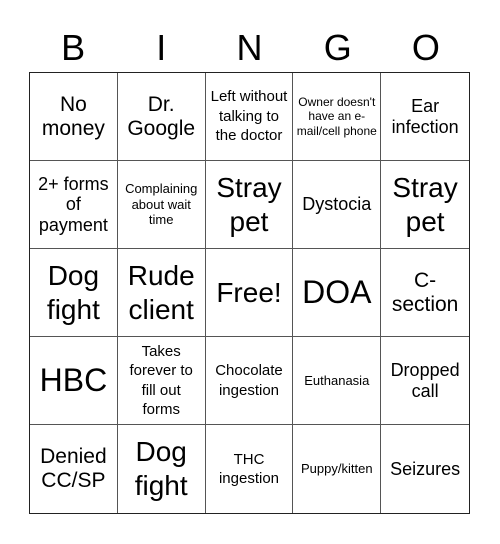  I want to click on cell-text: Dr. Google, so click(161, 116).